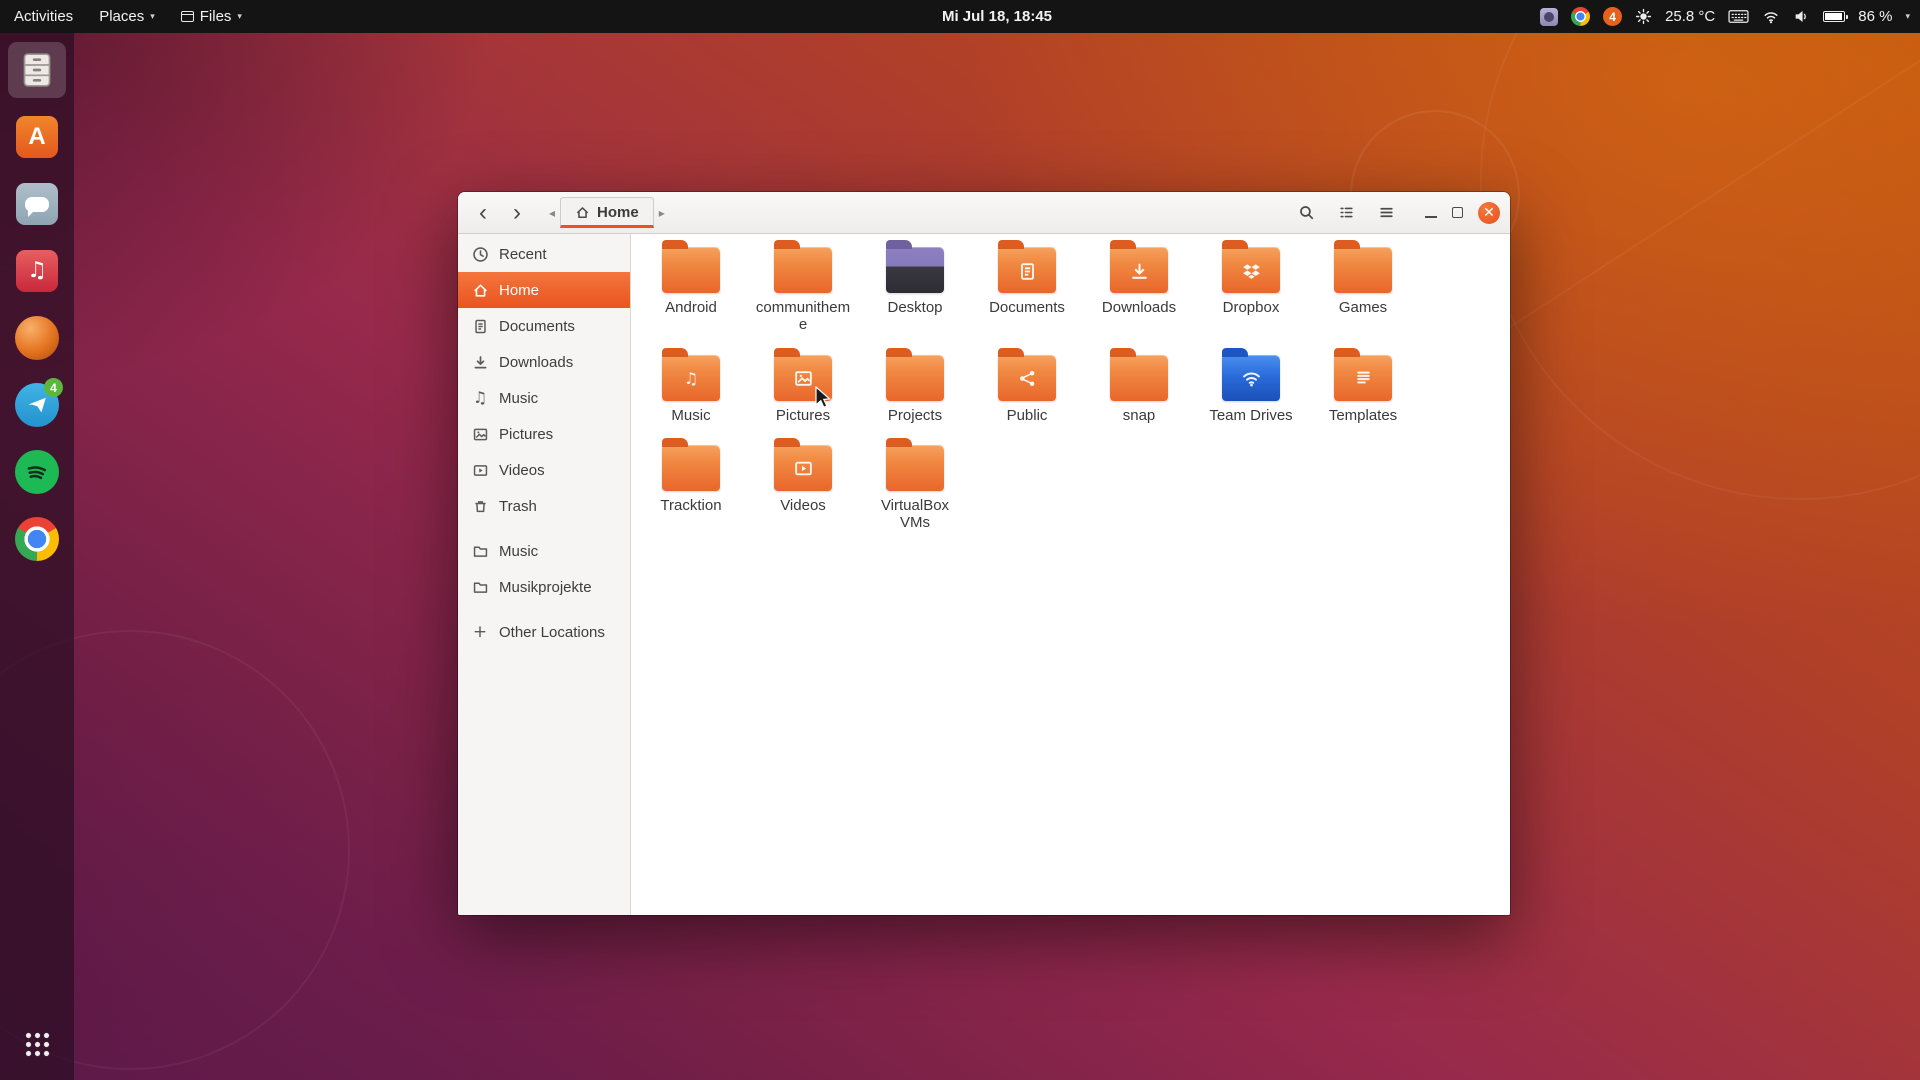 This screenshot has height=1080, width=1920. Describe the element at coordinates (544, 551) in the screenshot. I see `sidebar-item-music: Music` at that location.